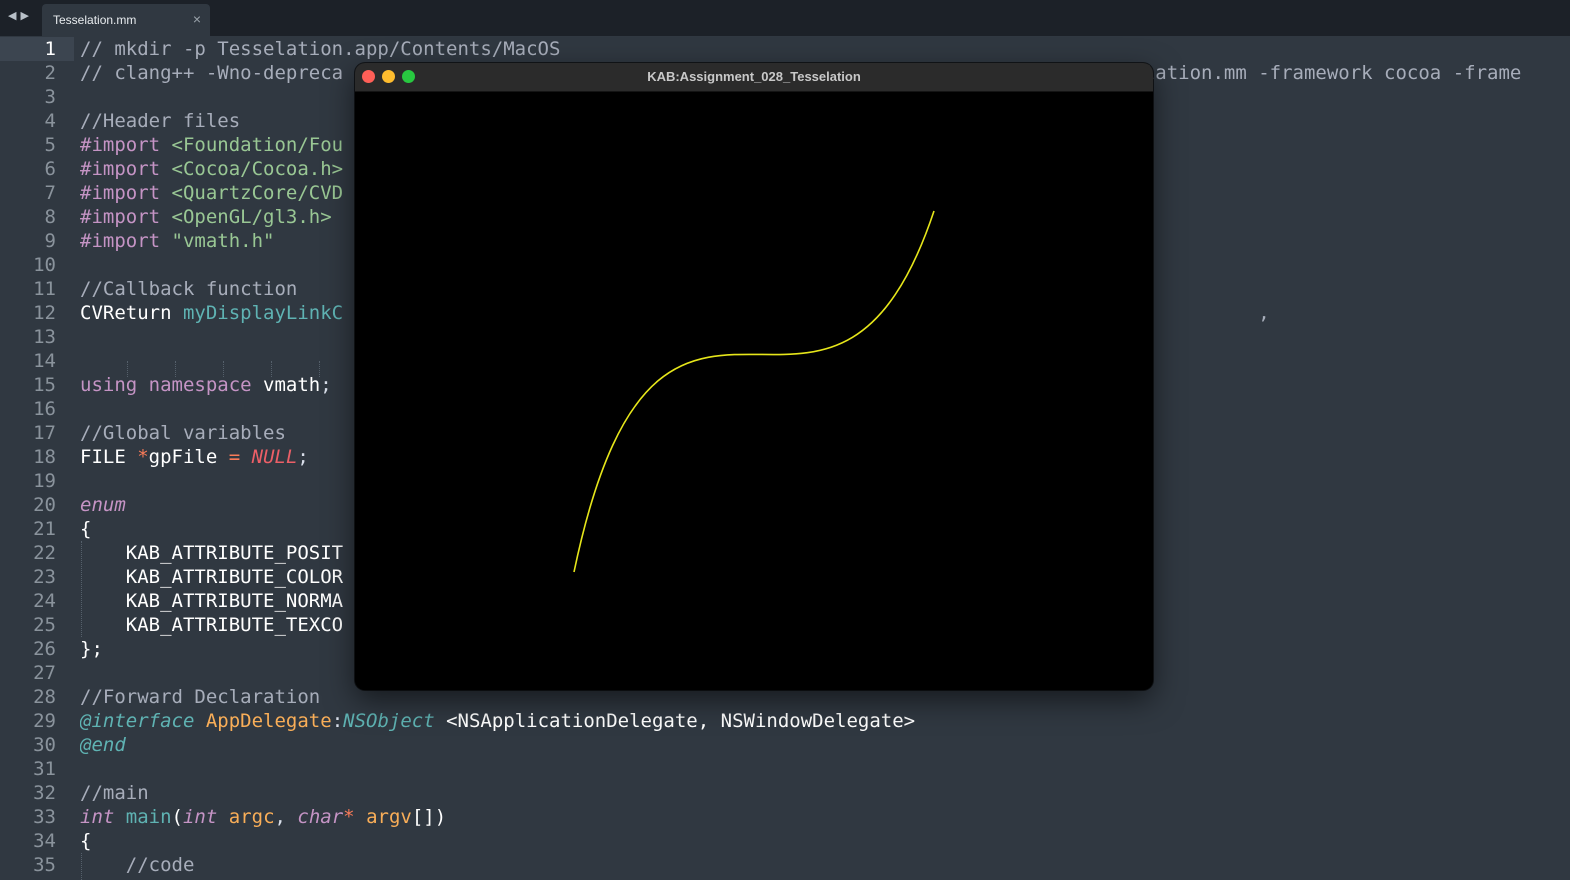 The width and height of the screenshot is (1570, 880). What do you see at coordinates (200, 697) in the screenshot?
I see `code-token: //Forward Declaration` at bounding box center [200, 697].